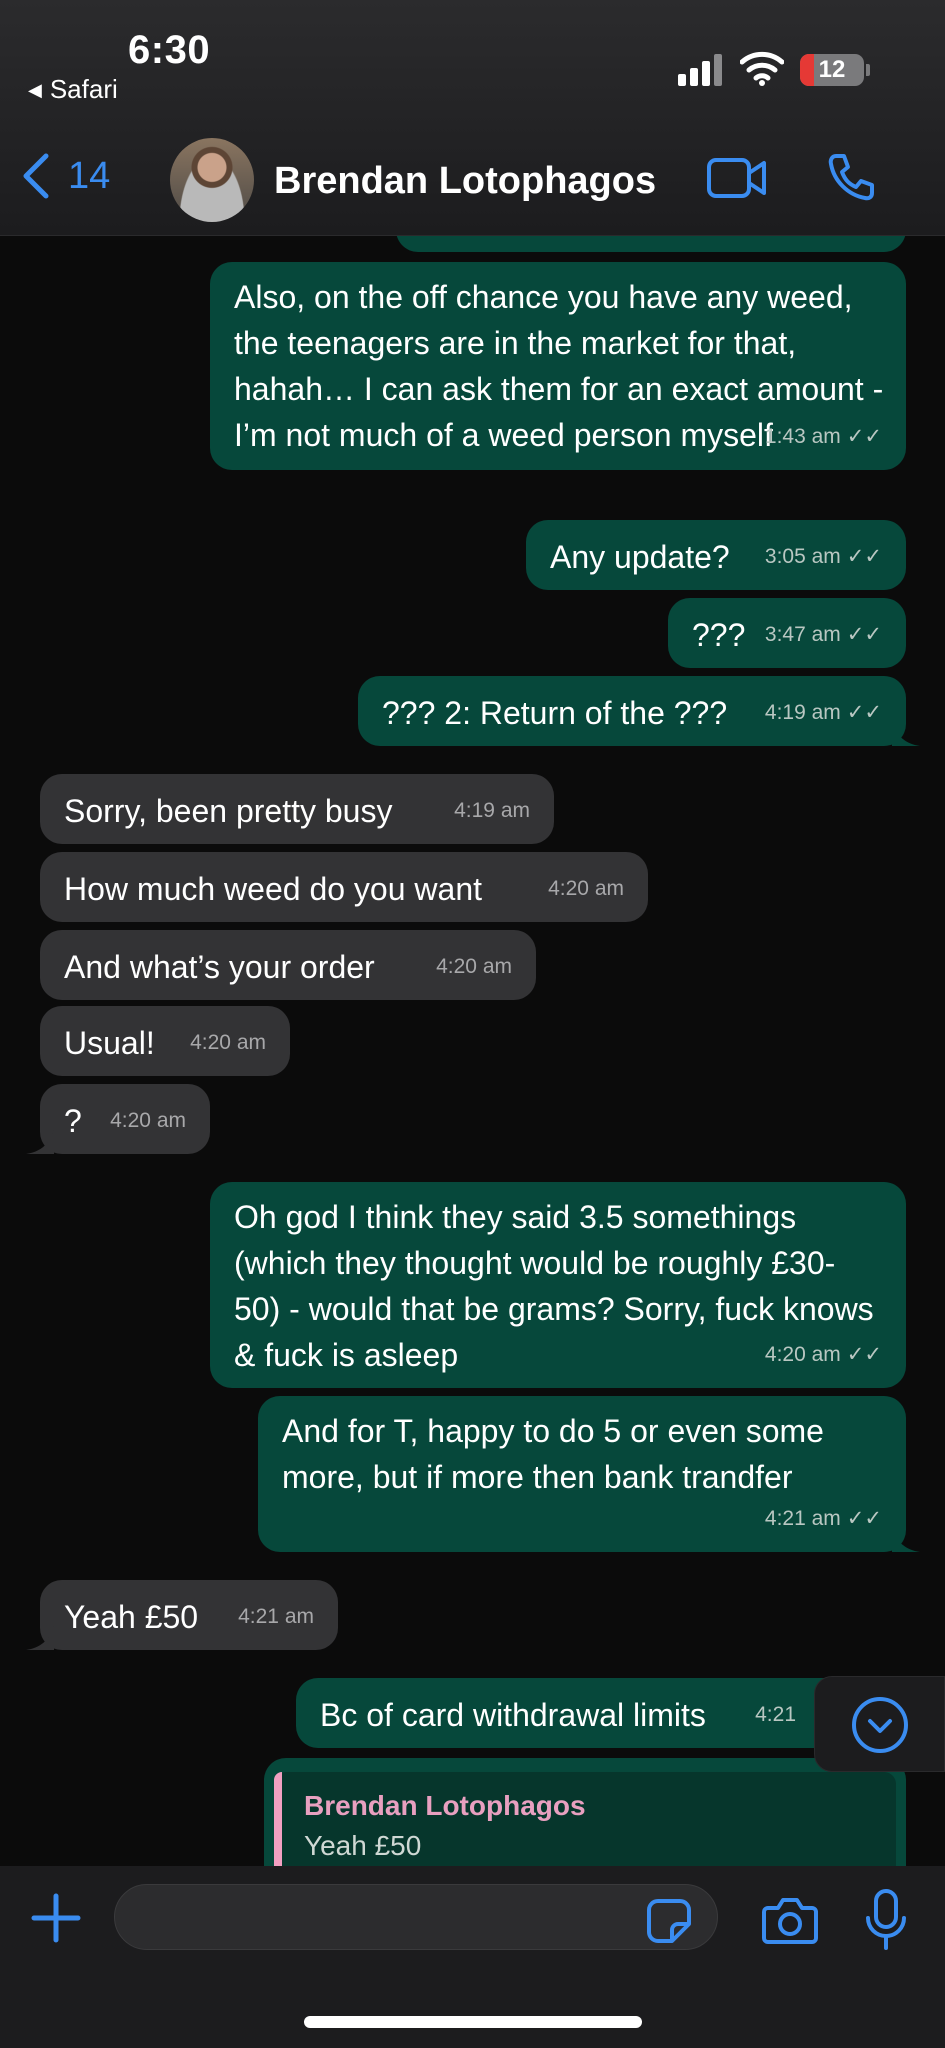  I want to click on message-incoming: ? 4:20 am, so click(118, 1119).